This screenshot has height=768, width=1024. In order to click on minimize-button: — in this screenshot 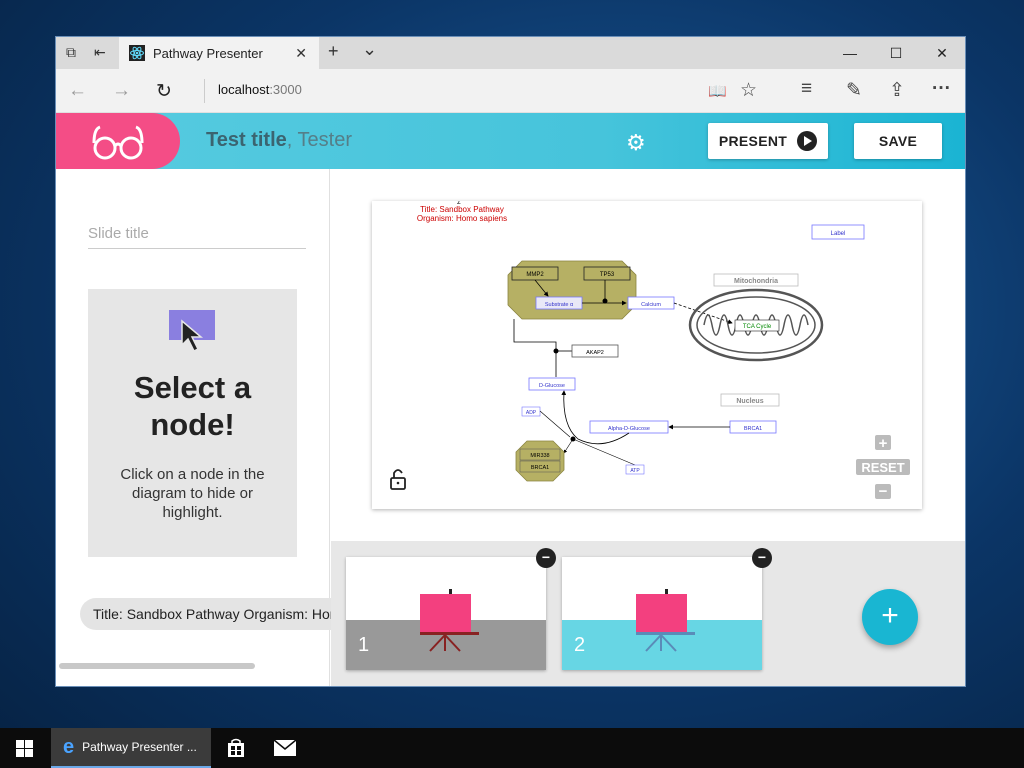, I will do `click(850, 53)`.